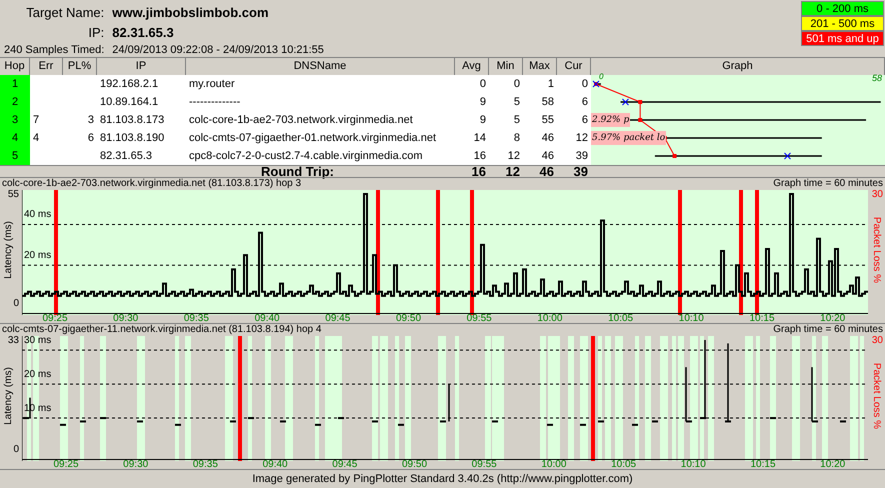 This screenshot has height=488, width=885. I want to click on round-trip-label: Round Trip:, so click(297, 172).